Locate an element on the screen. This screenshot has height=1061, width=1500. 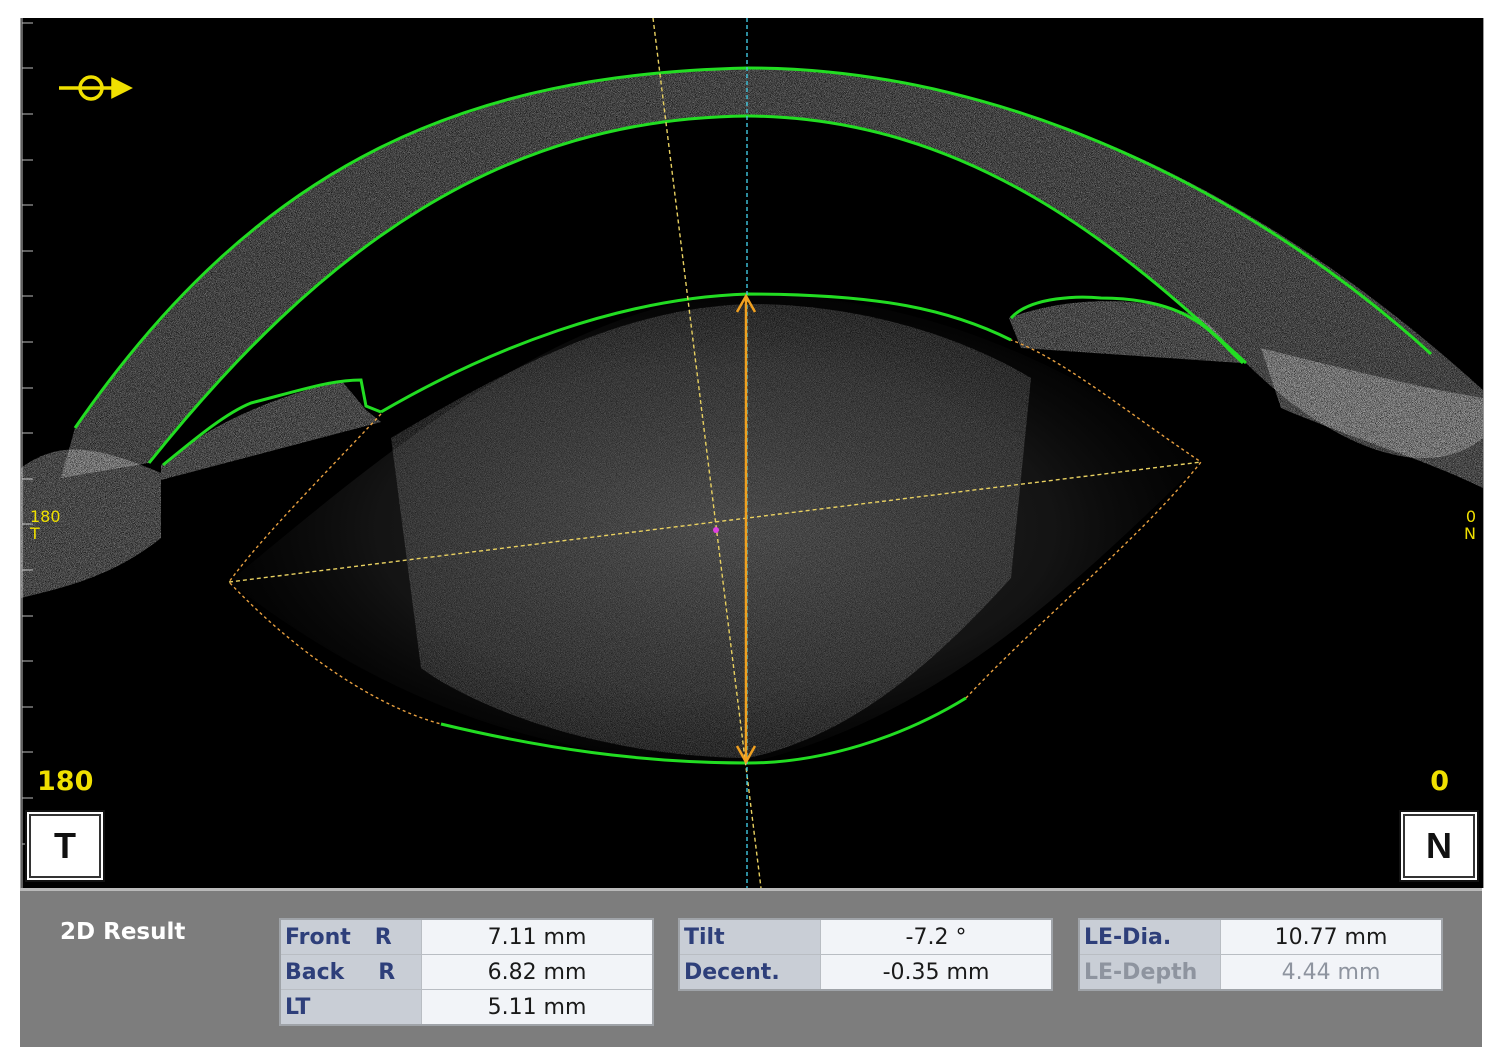
table-row: LT 5.11 mm is located at coordinates (466, 1007).